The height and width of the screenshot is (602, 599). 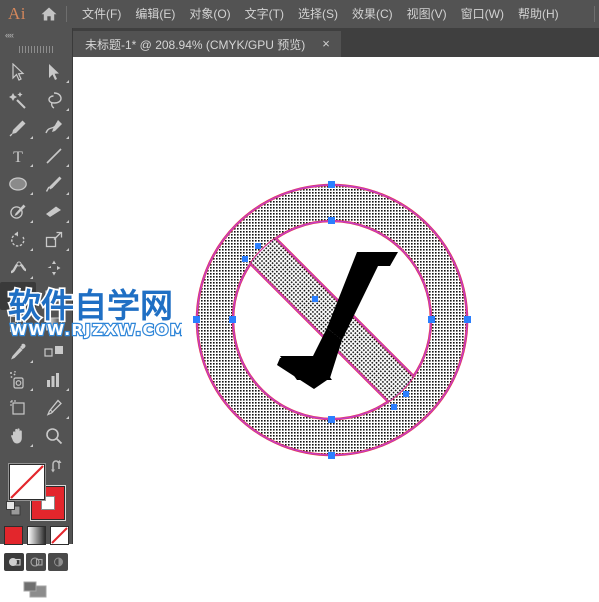 I want to click on tool-eyedropper, so click(x=18, y=352).